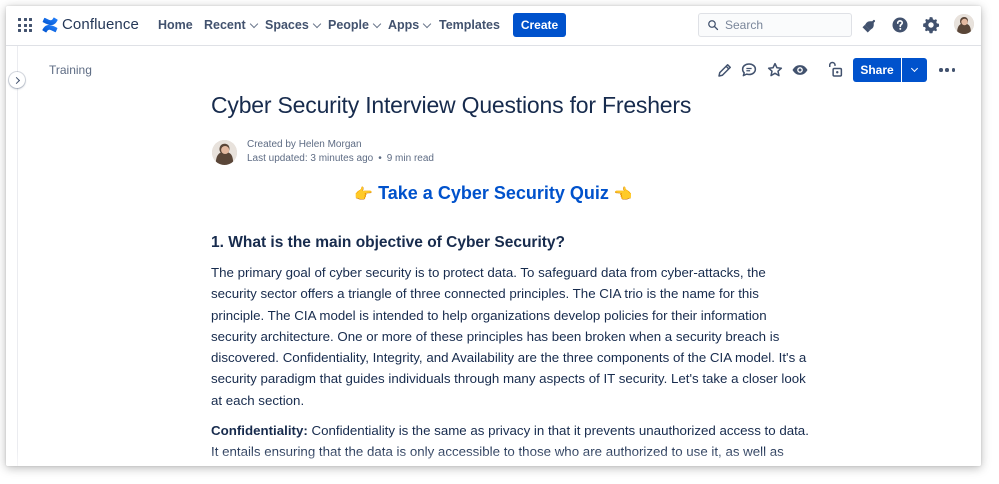 The image size is (999, 484). What do you see at coordinates (259, 430) in the screenshot?
I see `term-label: Confidentiality:` at bounding box center [259, 430].